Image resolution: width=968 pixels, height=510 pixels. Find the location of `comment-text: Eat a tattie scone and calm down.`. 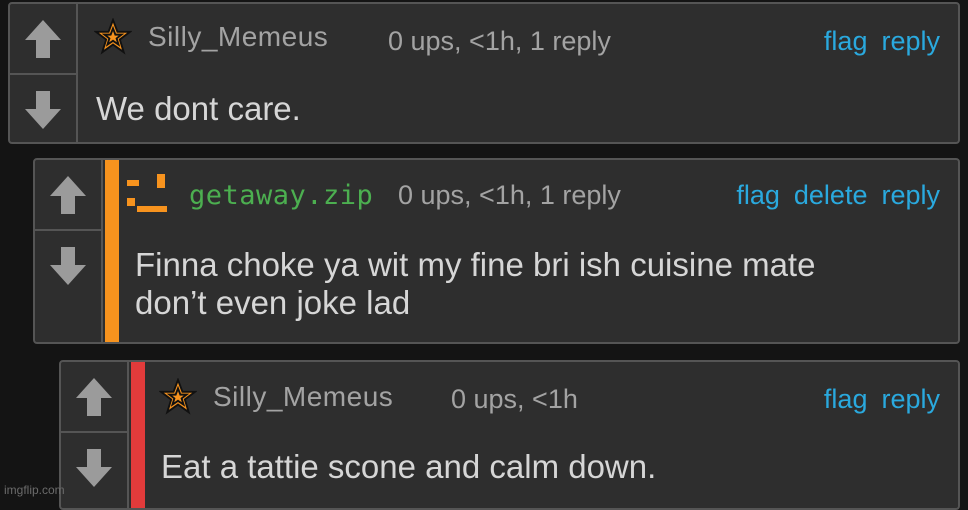

comment-text: Eat a tattie scone and calm down. is located at coordinates (409, 466).